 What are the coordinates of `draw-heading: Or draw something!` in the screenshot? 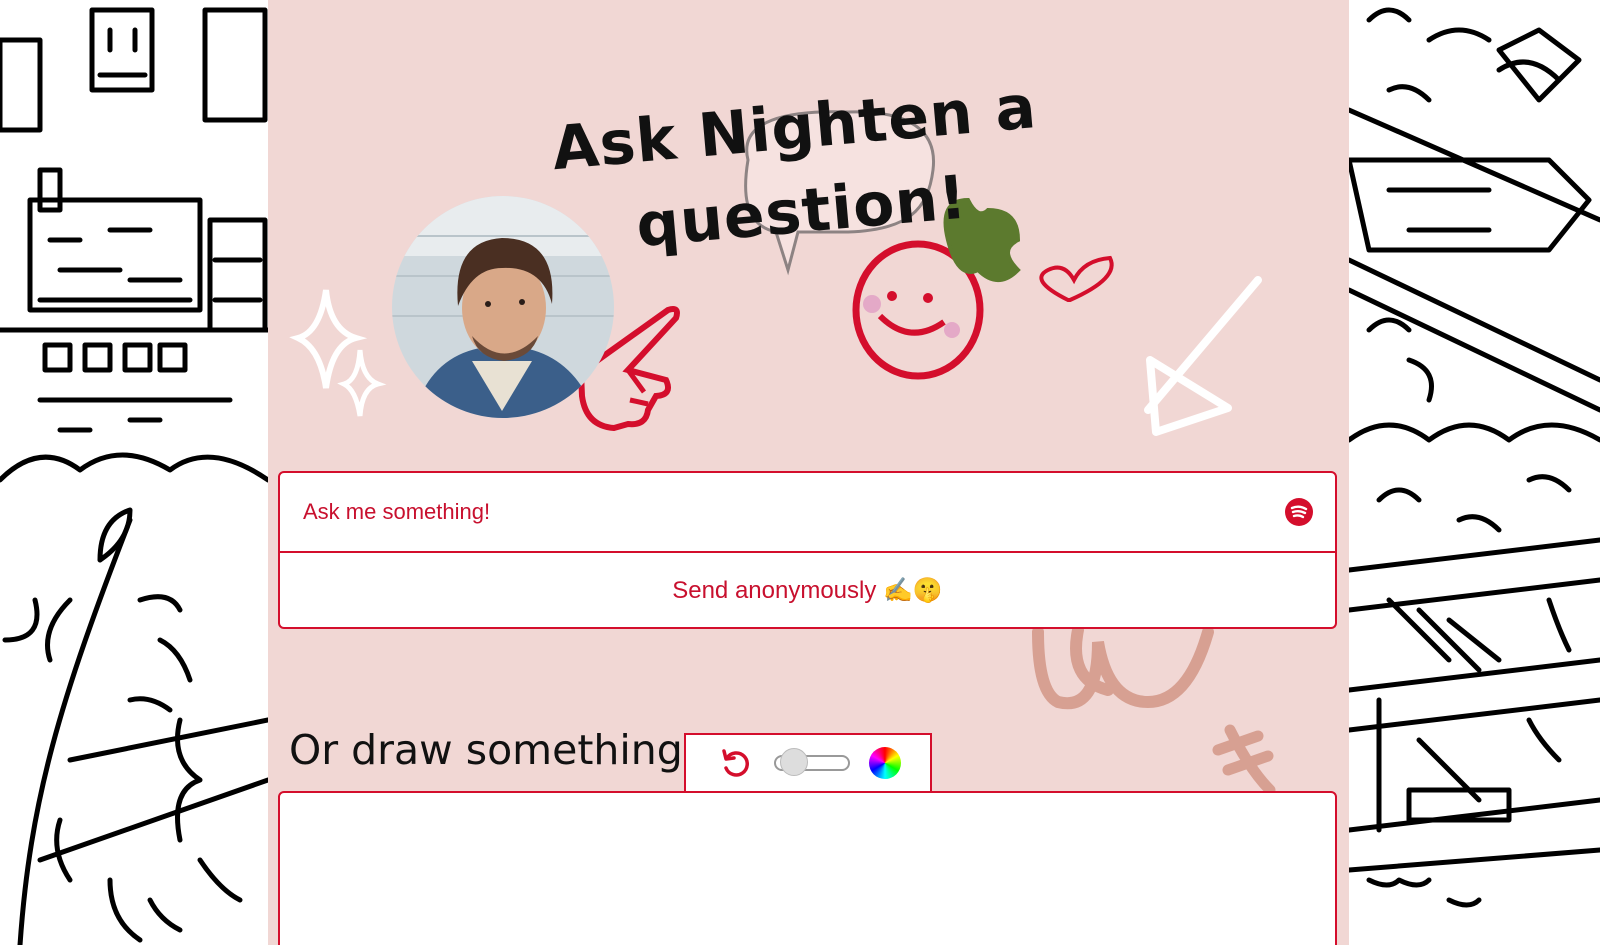 It's located at (494, 750).